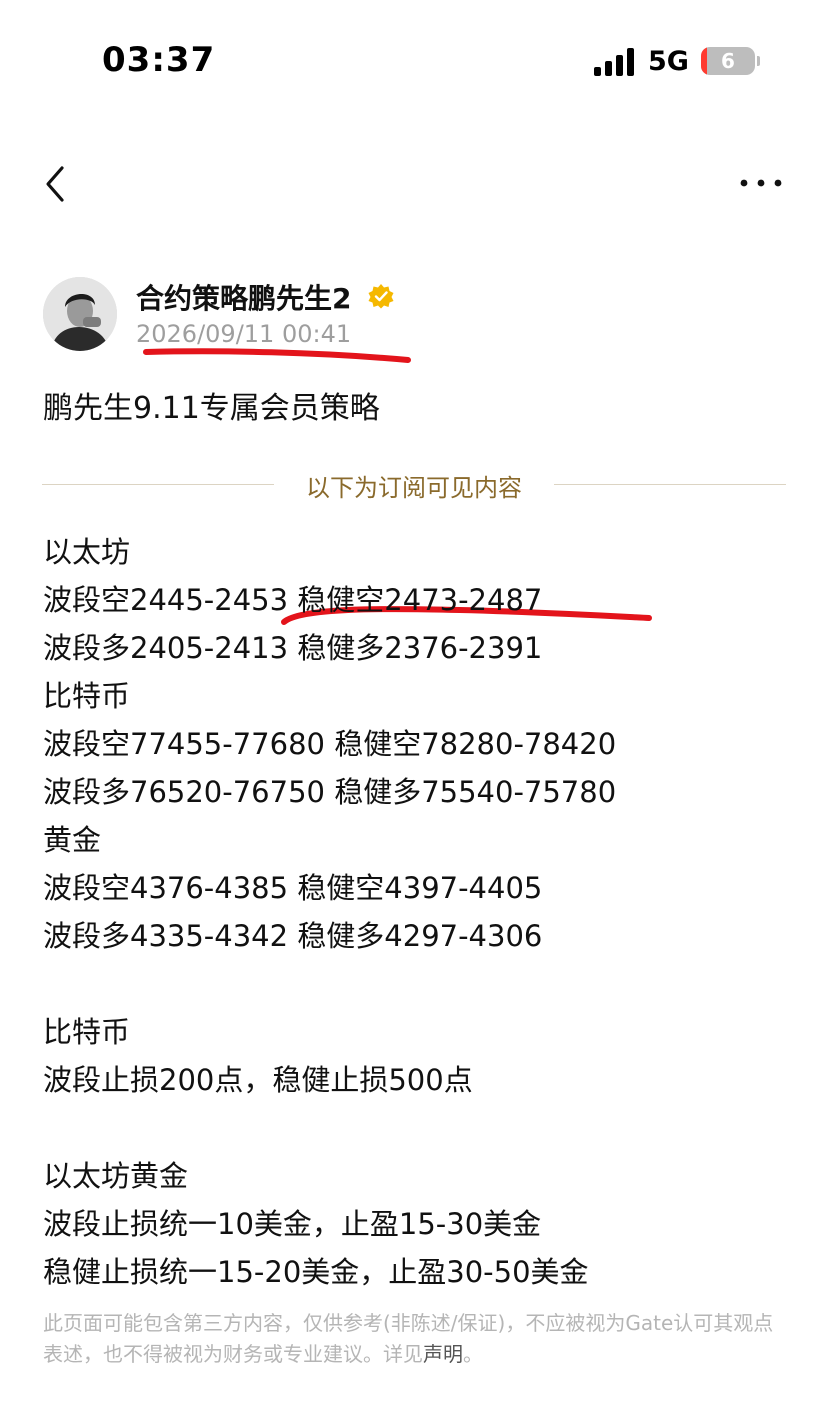 The height and width of the screenshot is (1402, 828). What do you see at coordinates (330, 792) in the screenshot?
I see `content-line: 波段多76520-76750 稳健多75540-75780` at bounding box center [330, 792].